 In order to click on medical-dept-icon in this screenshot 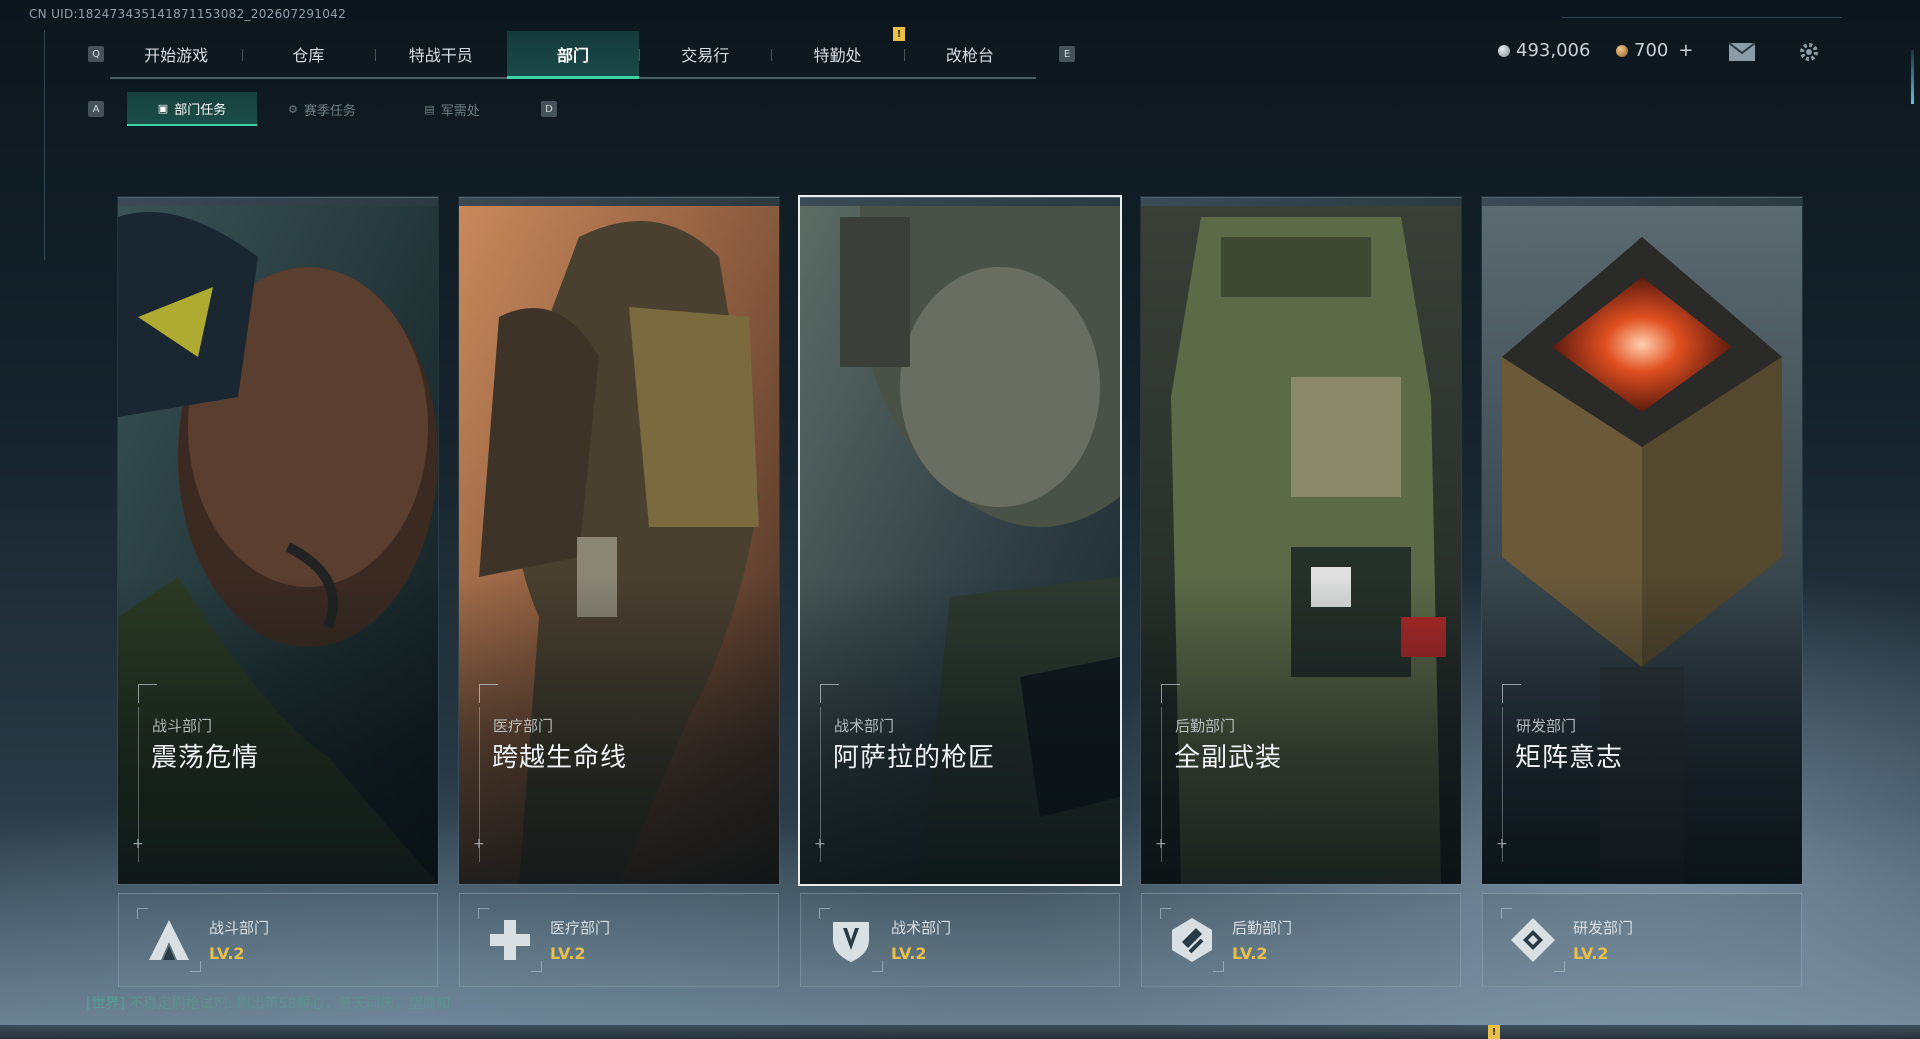, I will do `click(510, 940)`.